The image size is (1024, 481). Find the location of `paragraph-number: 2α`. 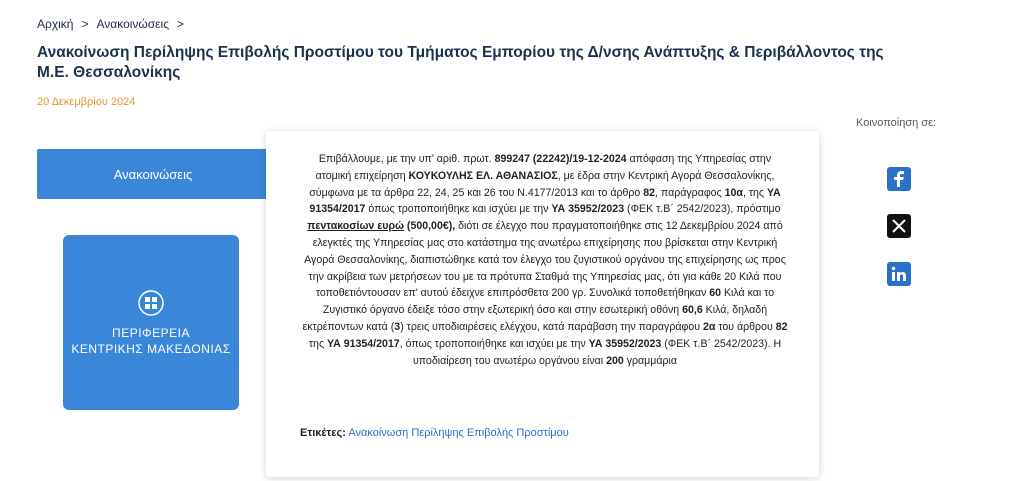

paragraph-number: 2α is located at coordinates (709, 326).